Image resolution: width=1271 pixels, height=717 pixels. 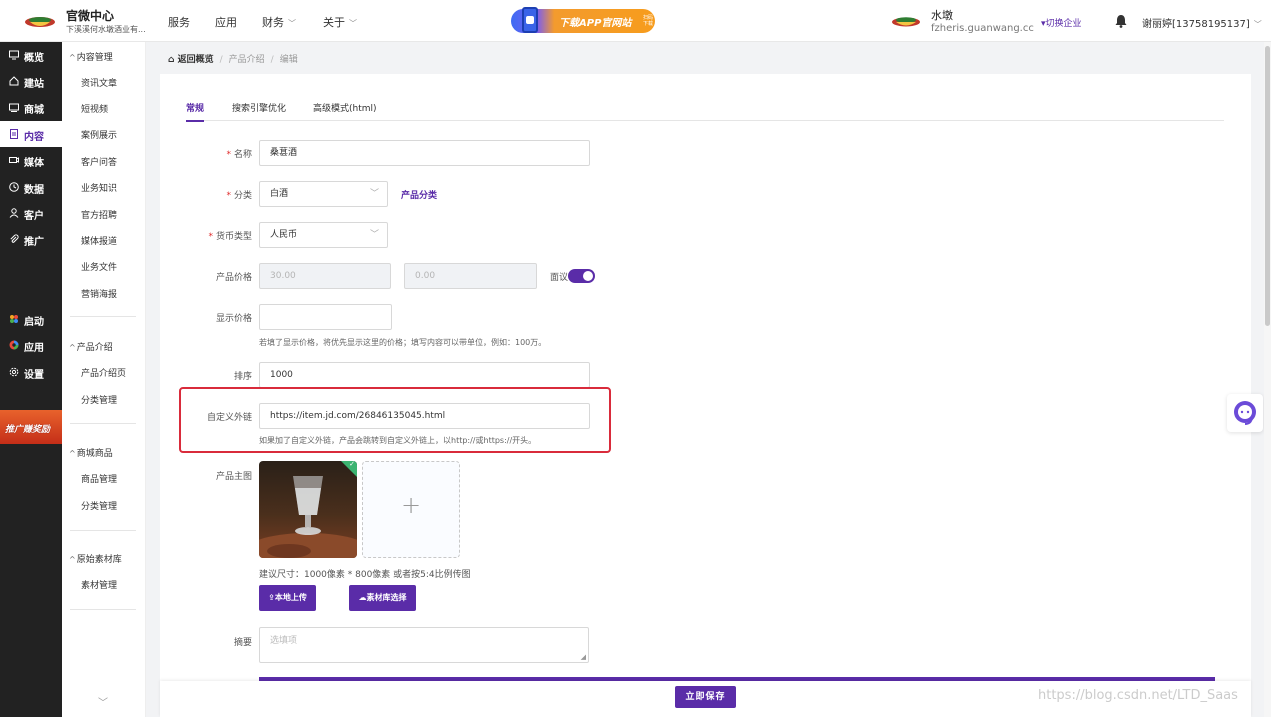 I want to click on download-app-banner: 下载APP官网站 扫码下载, so click(x=583, y=20).